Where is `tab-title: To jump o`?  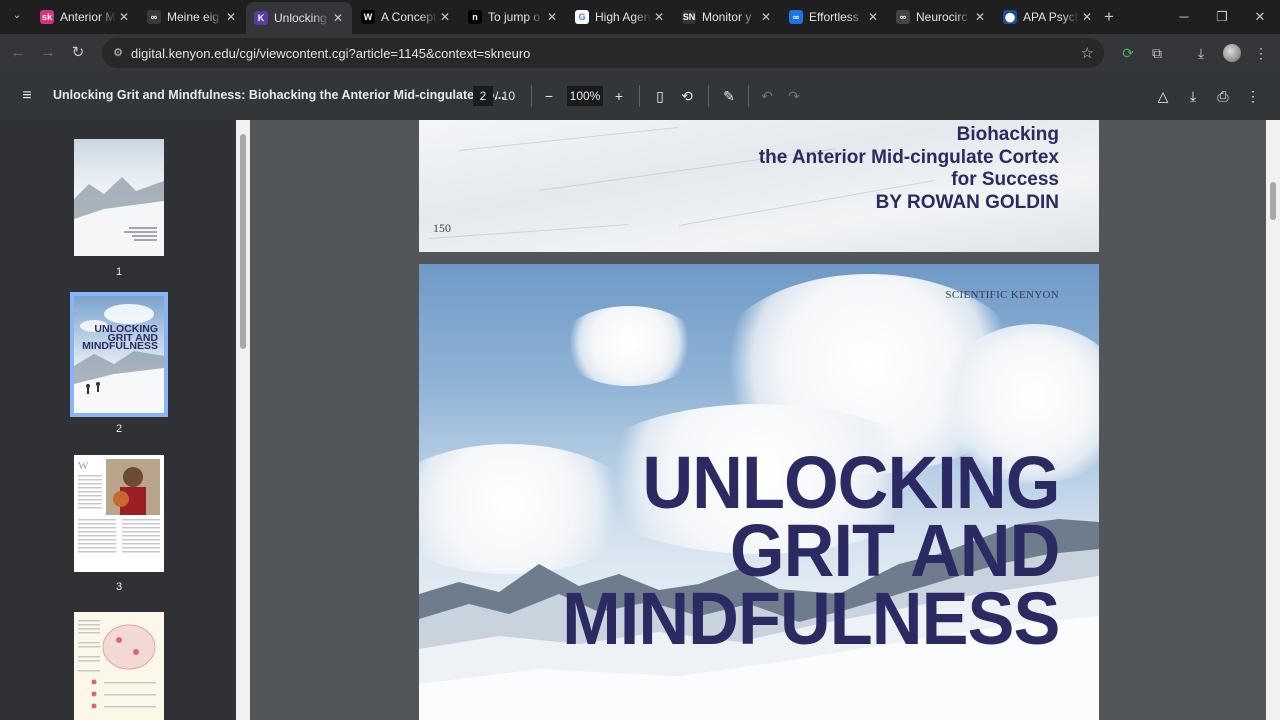 tab-title: To jump o is located at coordinates (514, 17).